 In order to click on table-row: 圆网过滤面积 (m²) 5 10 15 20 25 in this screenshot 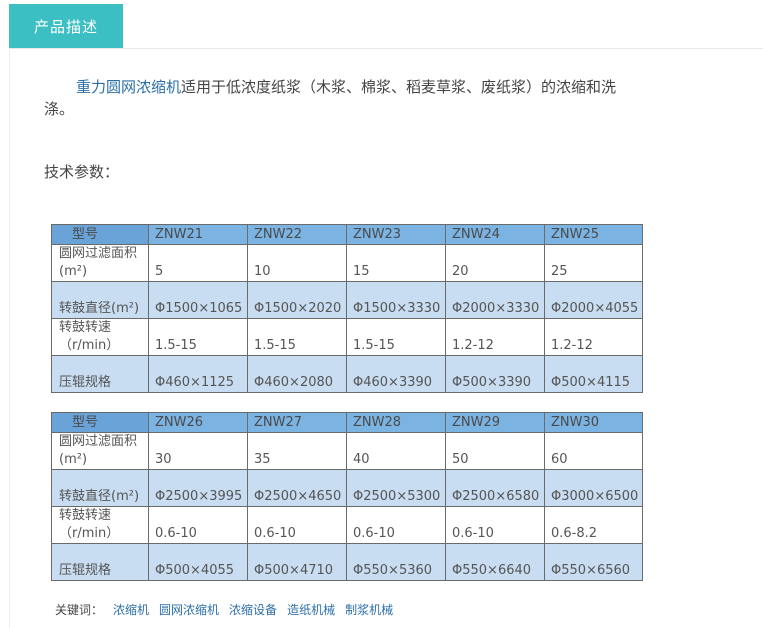, I will do `click(347, 263)`.